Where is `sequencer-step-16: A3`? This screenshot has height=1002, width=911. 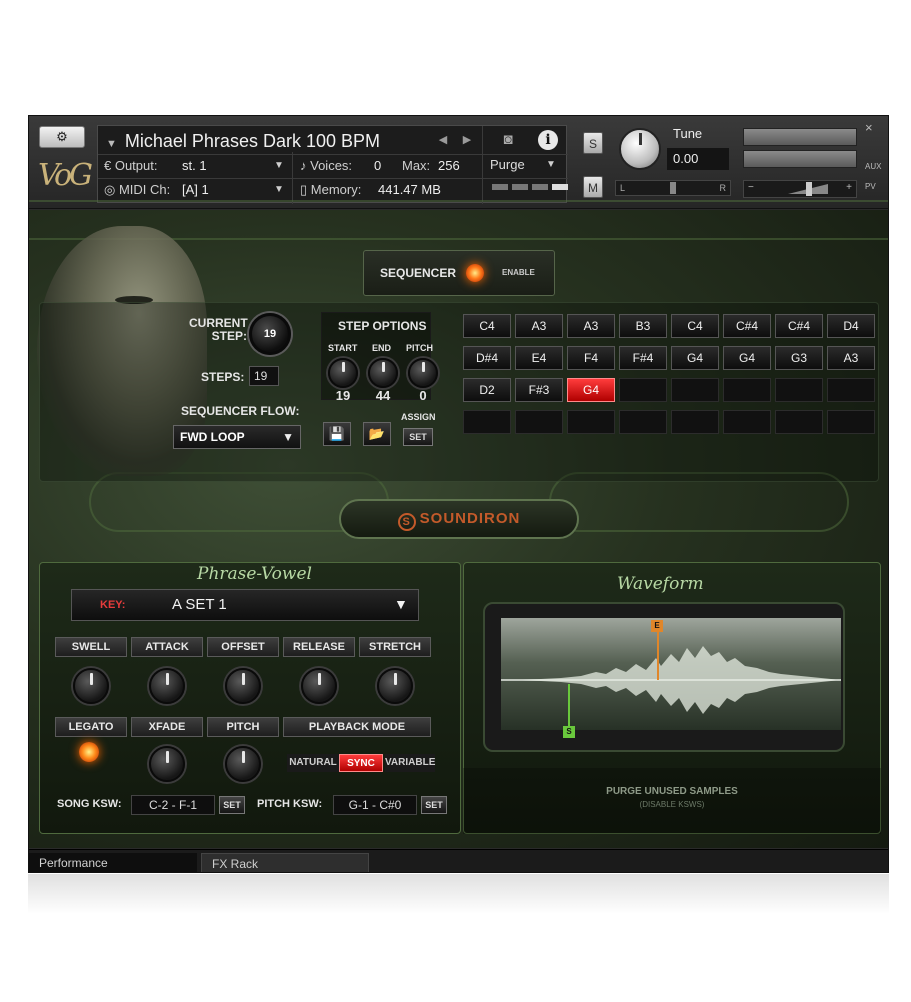 sequencer-step-16: A3 is located at coordinates (851, 358).